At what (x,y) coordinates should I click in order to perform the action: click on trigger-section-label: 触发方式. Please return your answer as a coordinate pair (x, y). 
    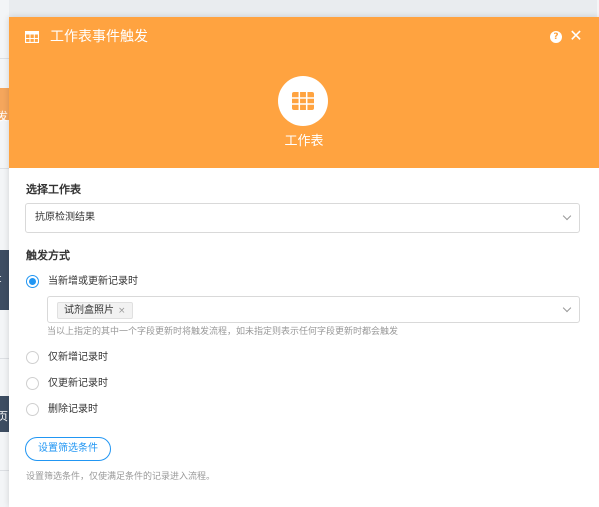
    Looking at the image, I should click on (48, 255).